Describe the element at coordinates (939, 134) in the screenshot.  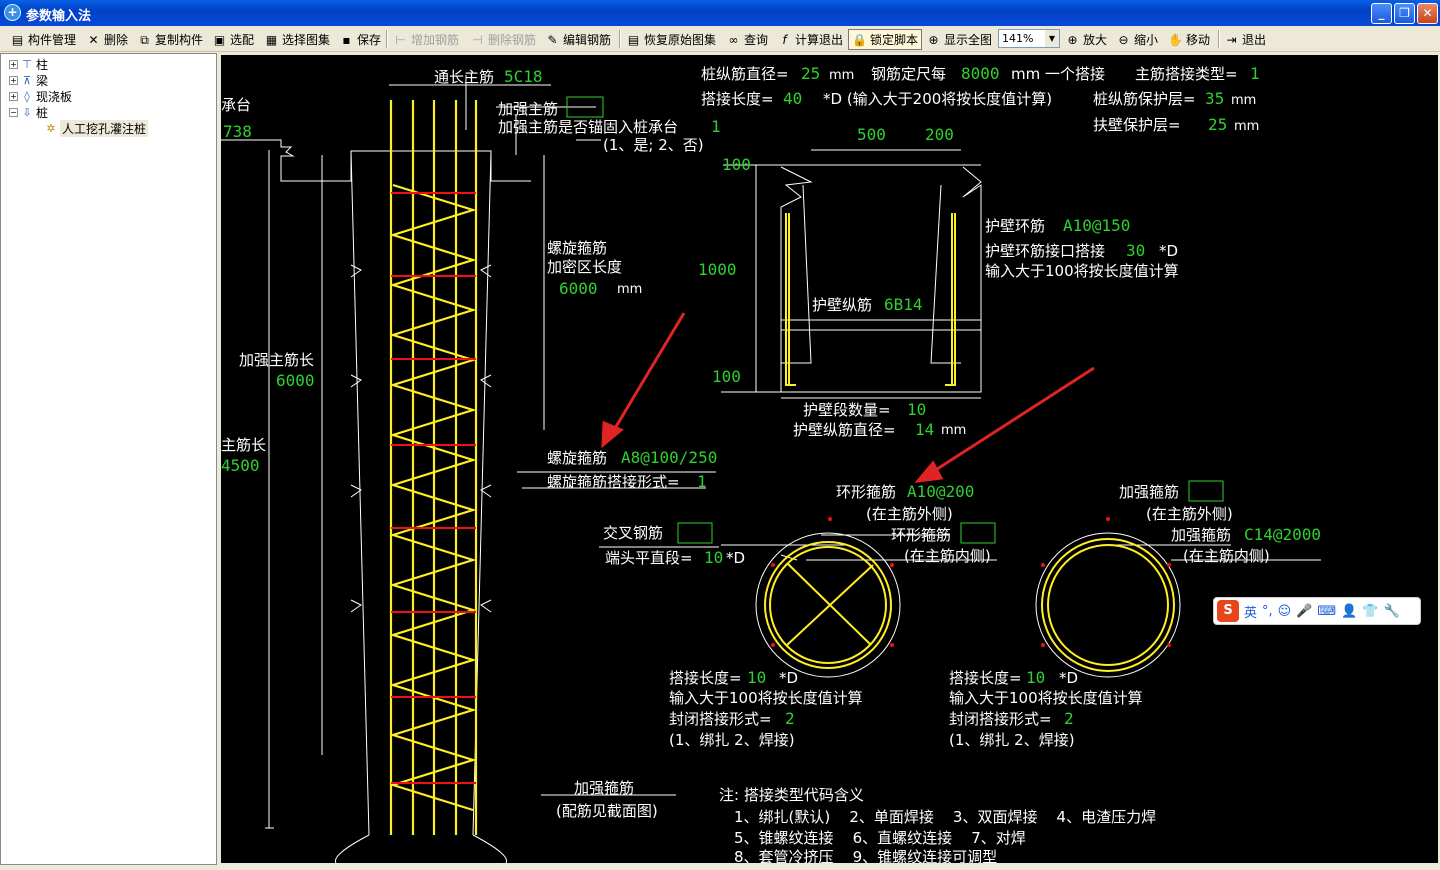
I see `wall-200: 200` at that location.